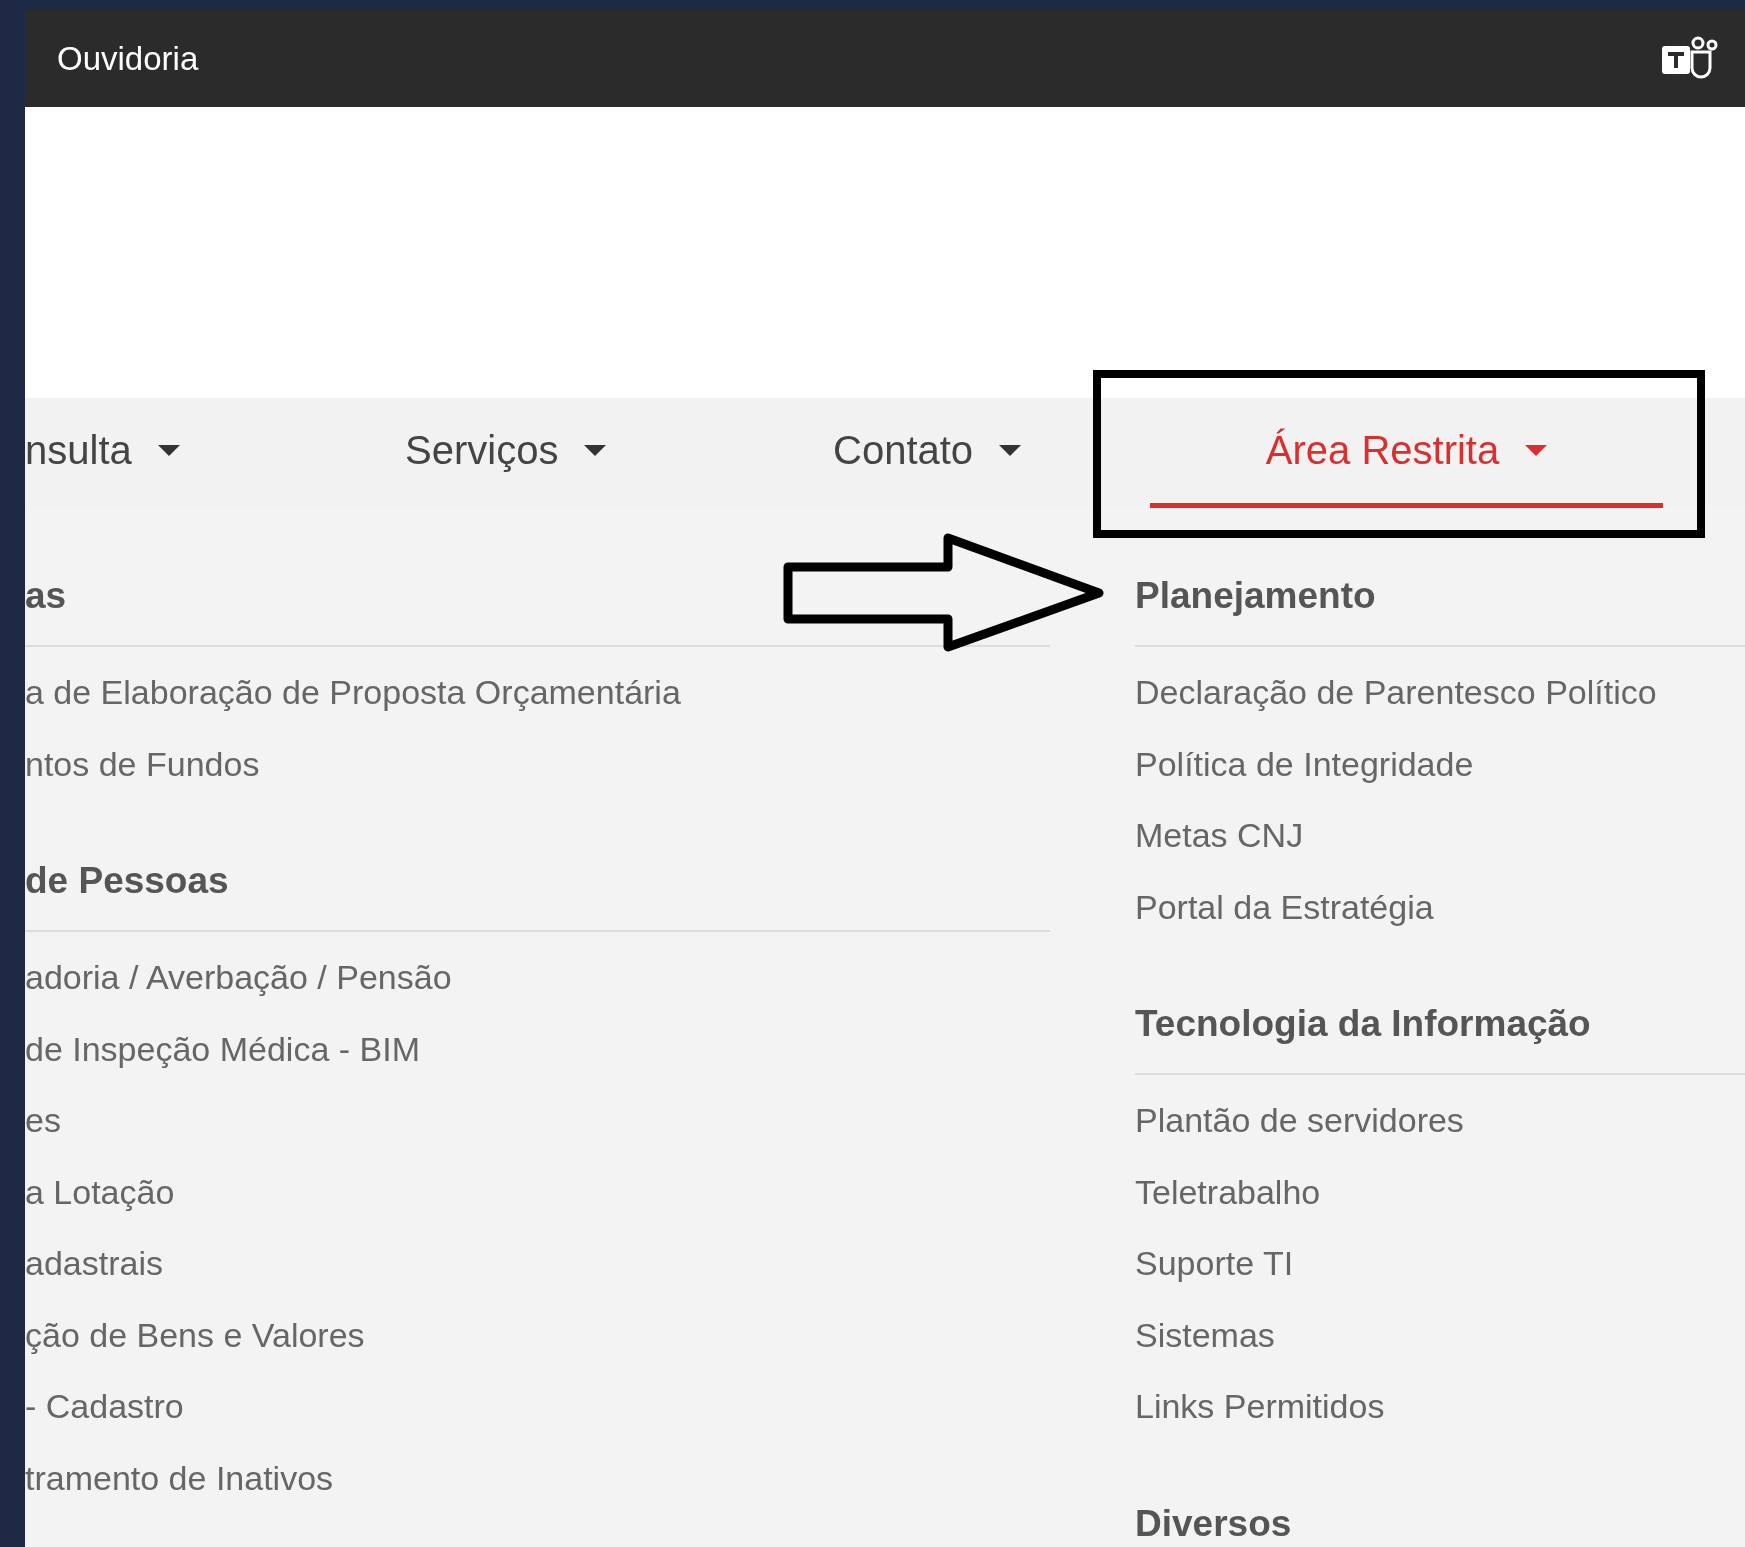 This screenshot has width=1745, height=1547. Describe the element at coordinates (179, 1478) in the screenshot. I see `menu-link: tramento de Inativos` at that location.